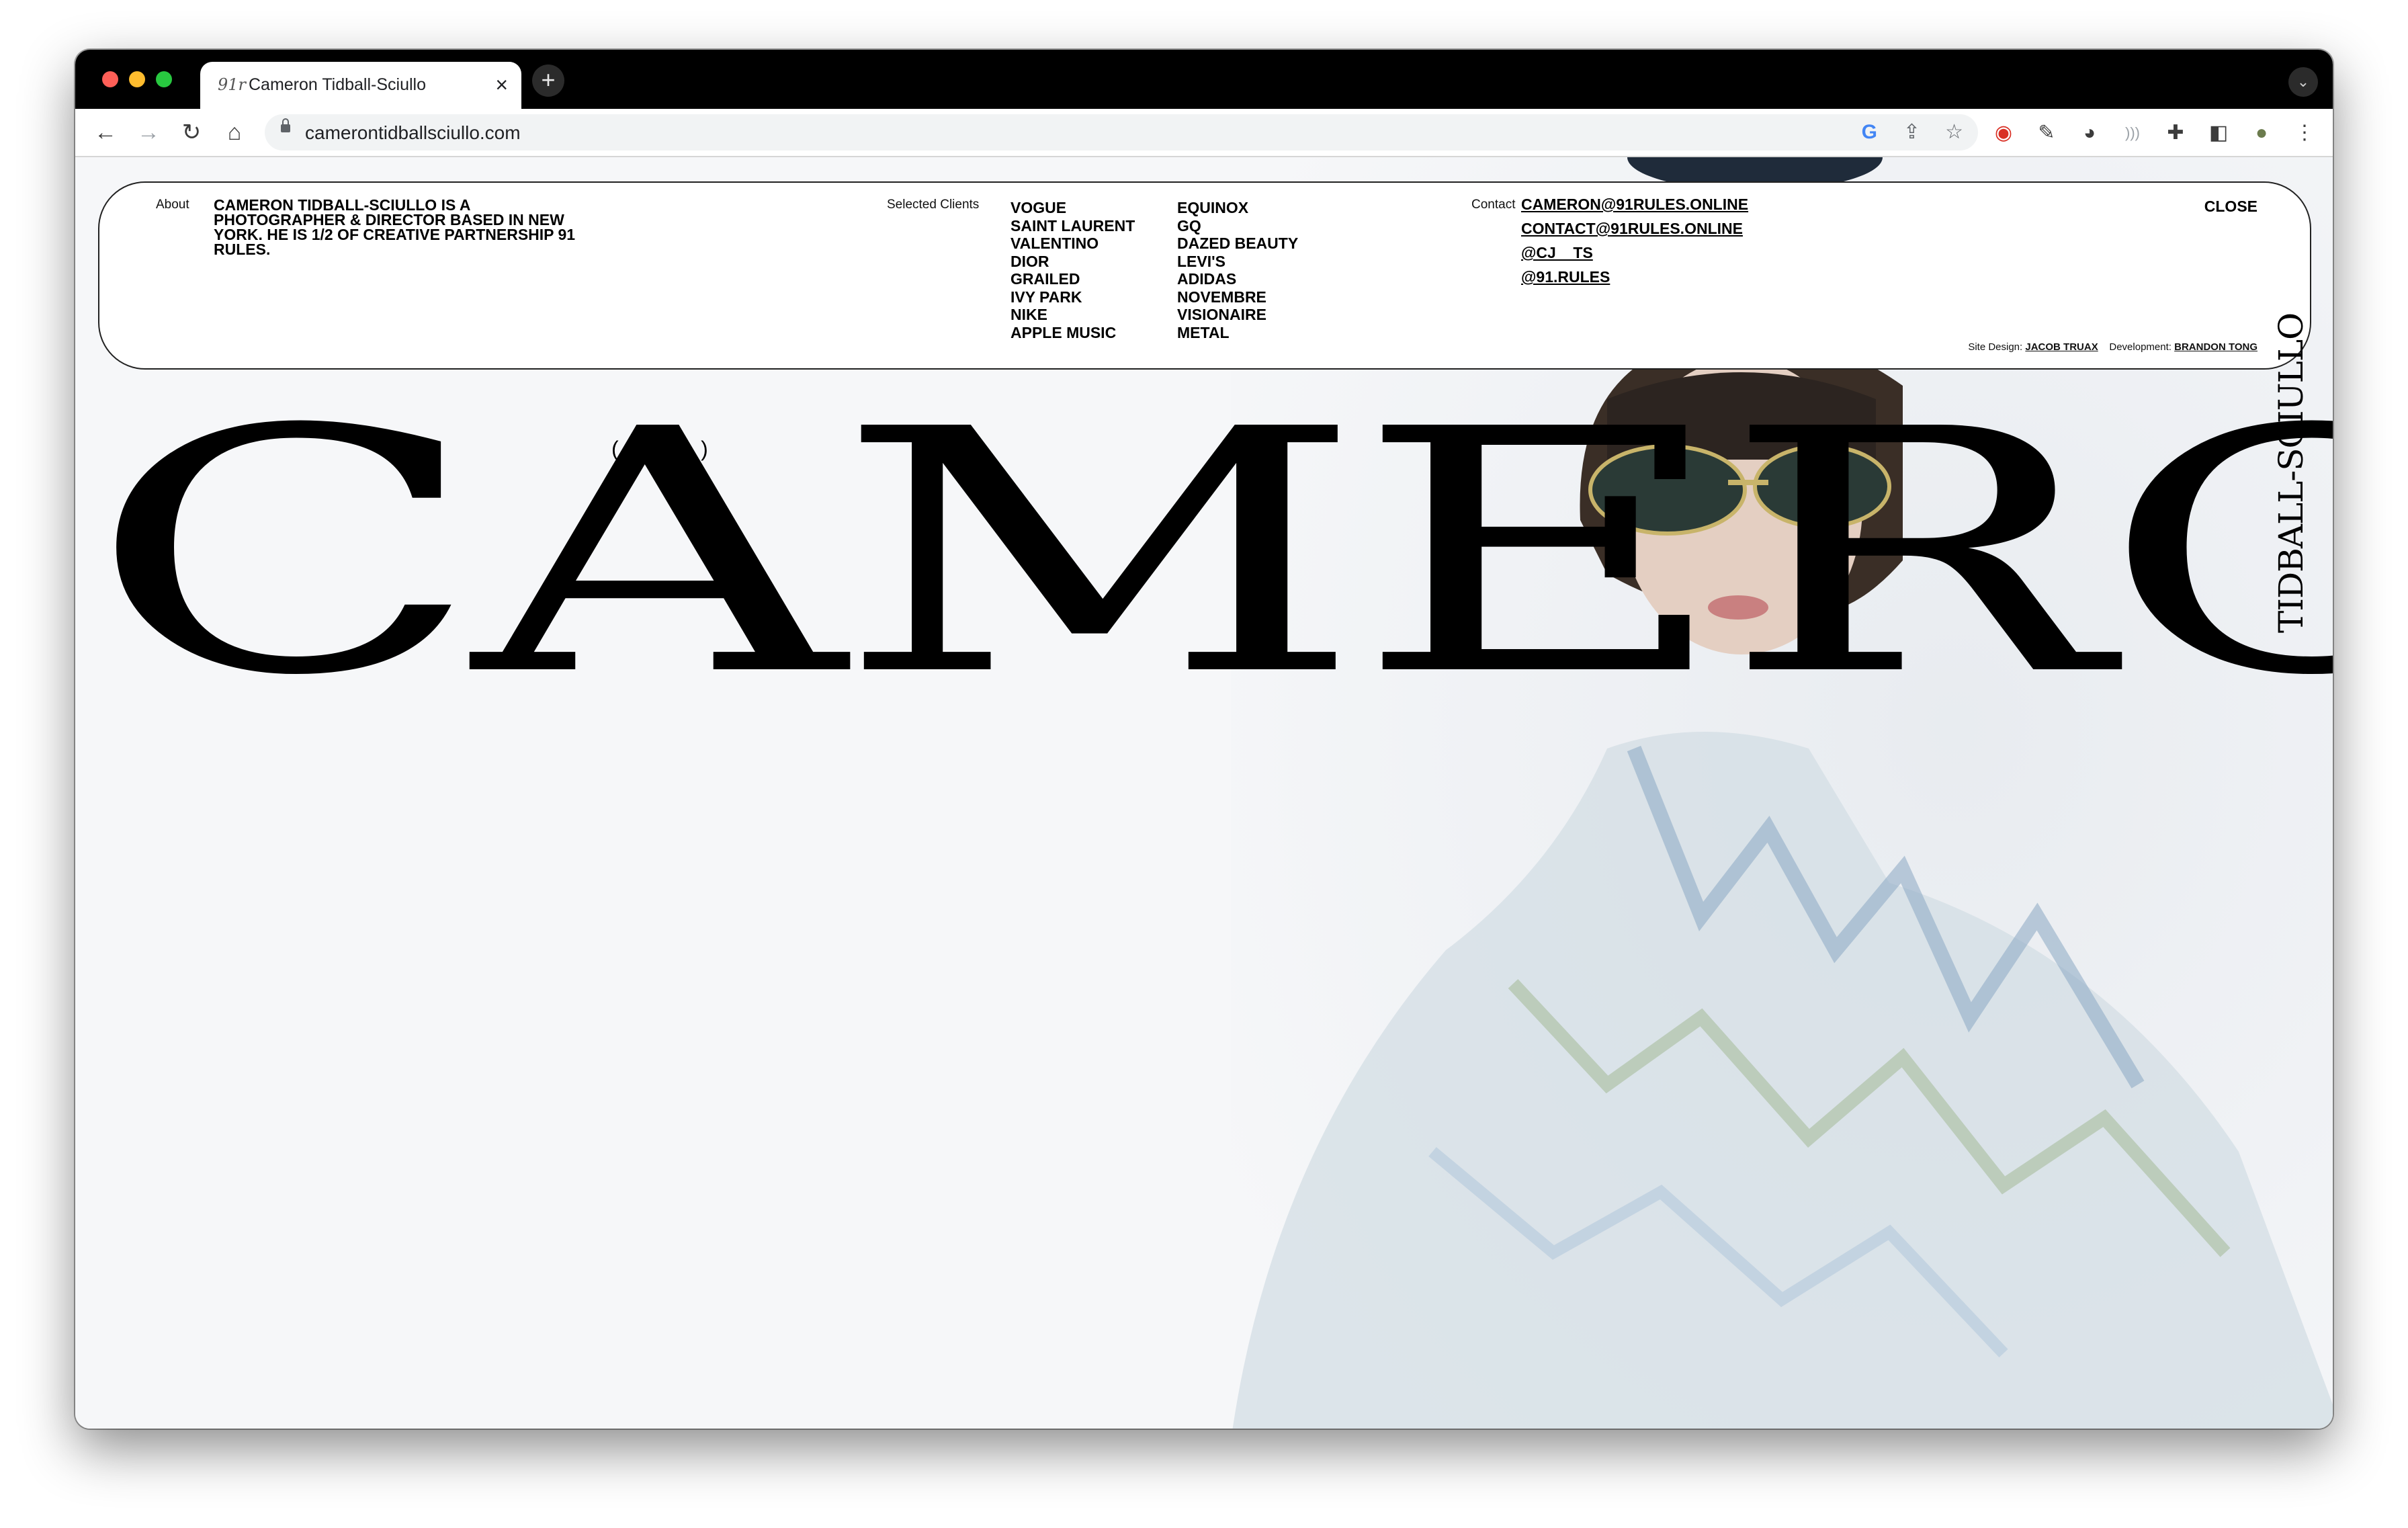  What do you see at coordinates (933, 205) in the screenshot?
I see `clients-label: Selected Clients` at bounding box center [933, 205].